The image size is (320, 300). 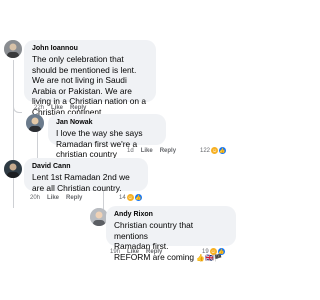 I want to click on comment-time: 20h, so click(x=35, y=198).